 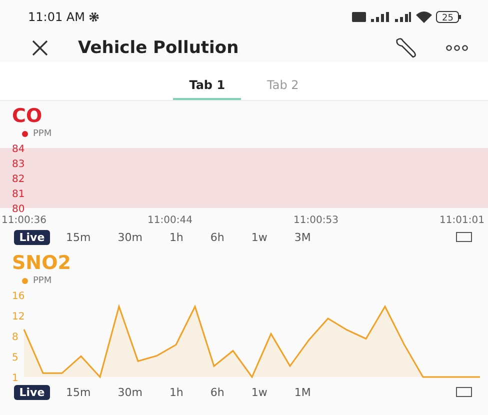 What do you see at coordinates (424, 17) in the screenshot?
I see `wifi-icon` at bounding box center [424, 17].